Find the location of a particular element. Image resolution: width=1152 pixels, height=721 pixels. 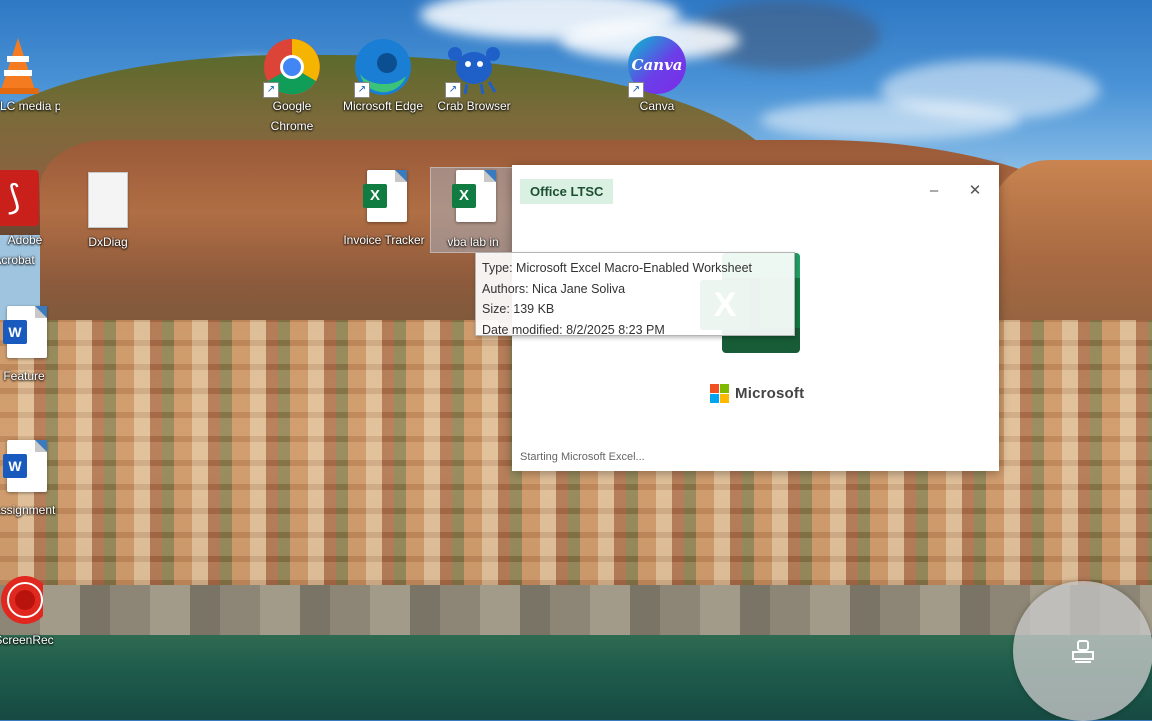

desktop-icon-edge: ↗ Microsoft Edge is located at coordinates (383, 76).